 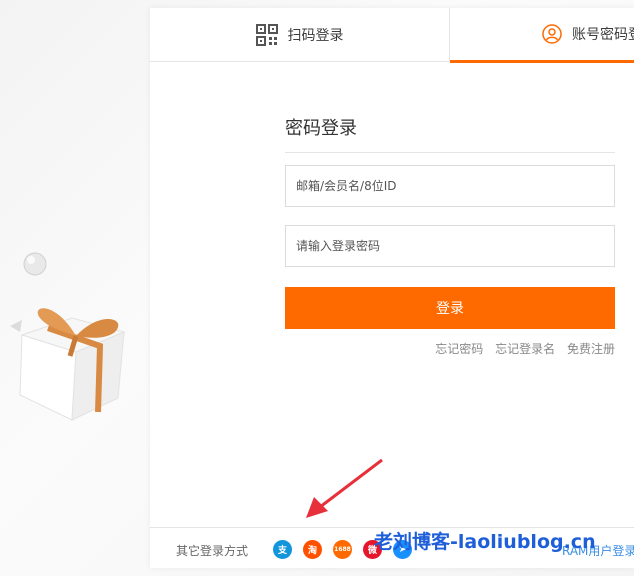 I want to click on alipay-icon: 支, so click(x=282, y=549).